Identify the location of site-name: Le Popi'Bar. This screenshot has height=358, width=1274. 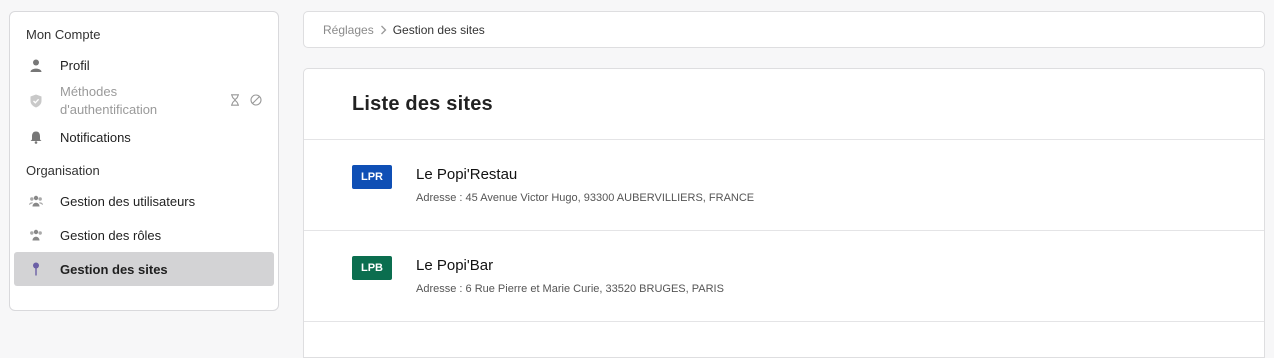
(455, 265).